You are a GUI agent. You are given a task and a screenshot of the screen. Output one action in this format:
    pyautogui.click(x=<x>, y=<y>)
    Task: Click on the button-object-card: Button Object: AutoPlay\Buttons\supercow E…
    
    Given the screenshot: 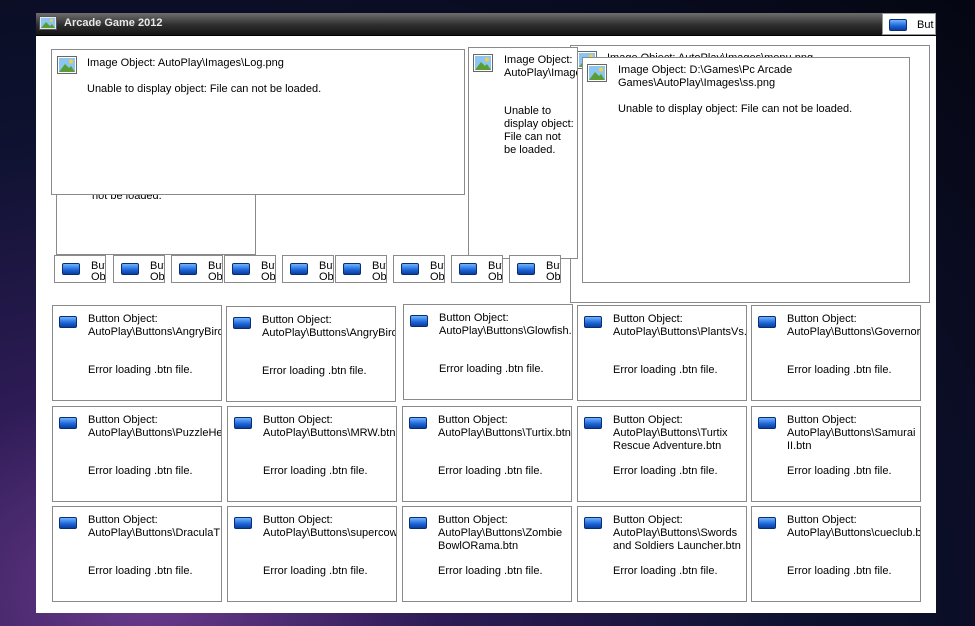 What is the action you would take?
    pyautogui.click(x=312, y=554)
    